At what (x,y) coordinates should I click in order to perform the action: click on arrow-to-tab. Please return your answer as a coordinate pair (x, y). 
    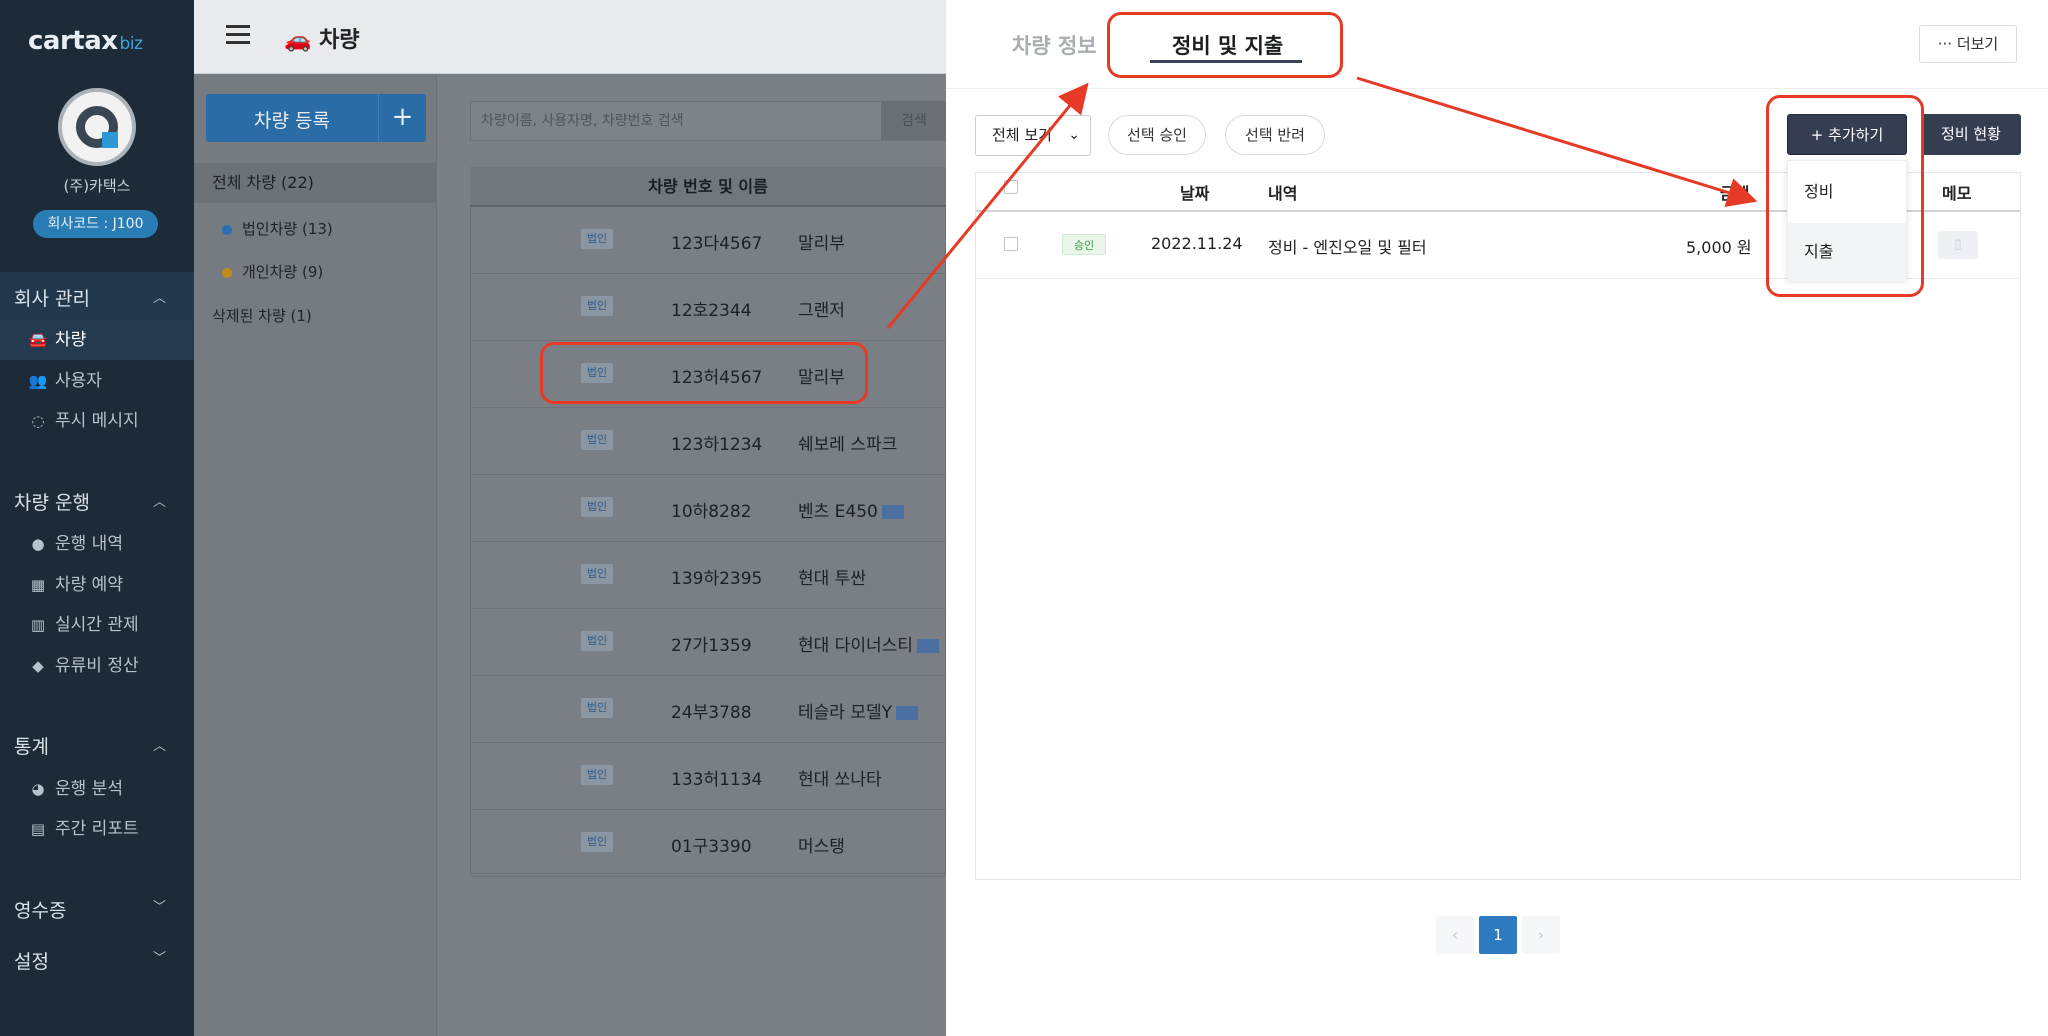
    Looking at the image, I should click on (987, 205).